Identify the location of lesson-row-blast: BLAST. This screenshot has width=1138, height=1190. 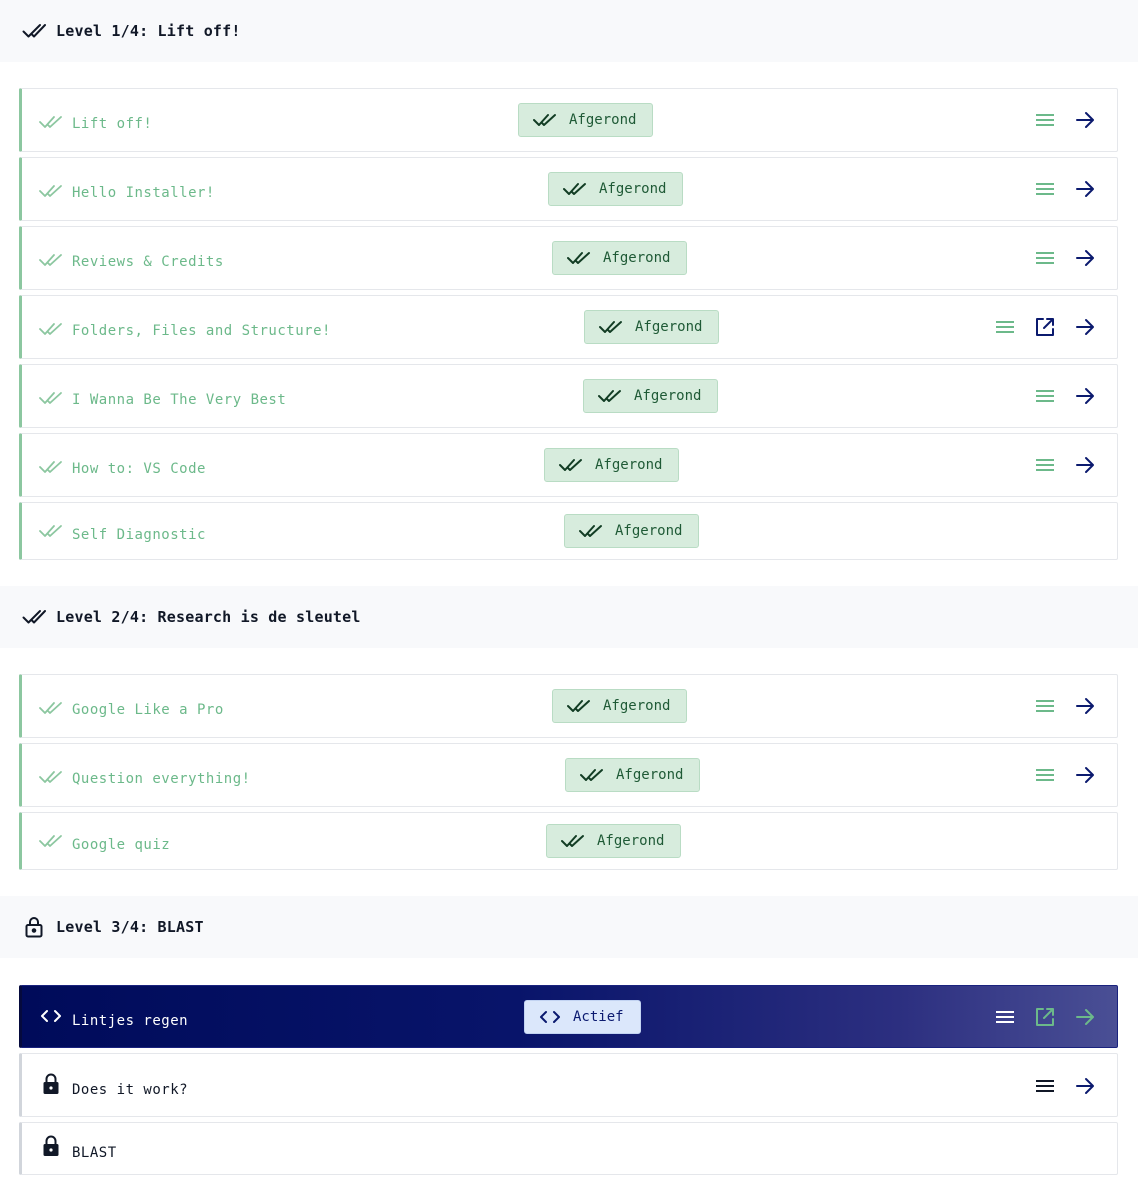
(568, 1148).